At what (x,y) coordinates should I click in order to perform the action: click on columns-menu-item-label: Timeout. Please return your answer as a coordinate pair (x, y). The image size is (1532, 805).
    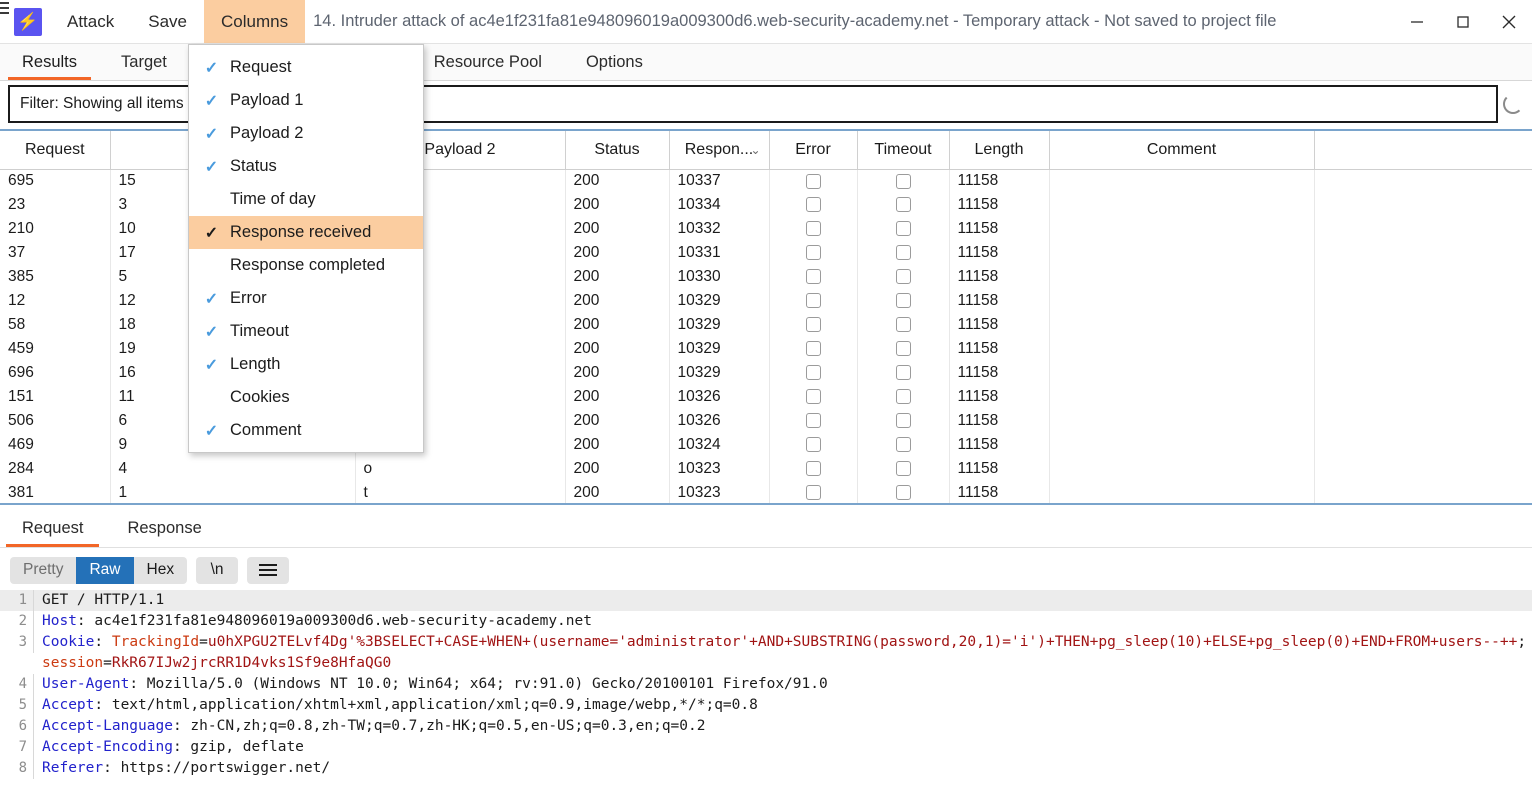
    Looking at the image, I should click on (259, 331).